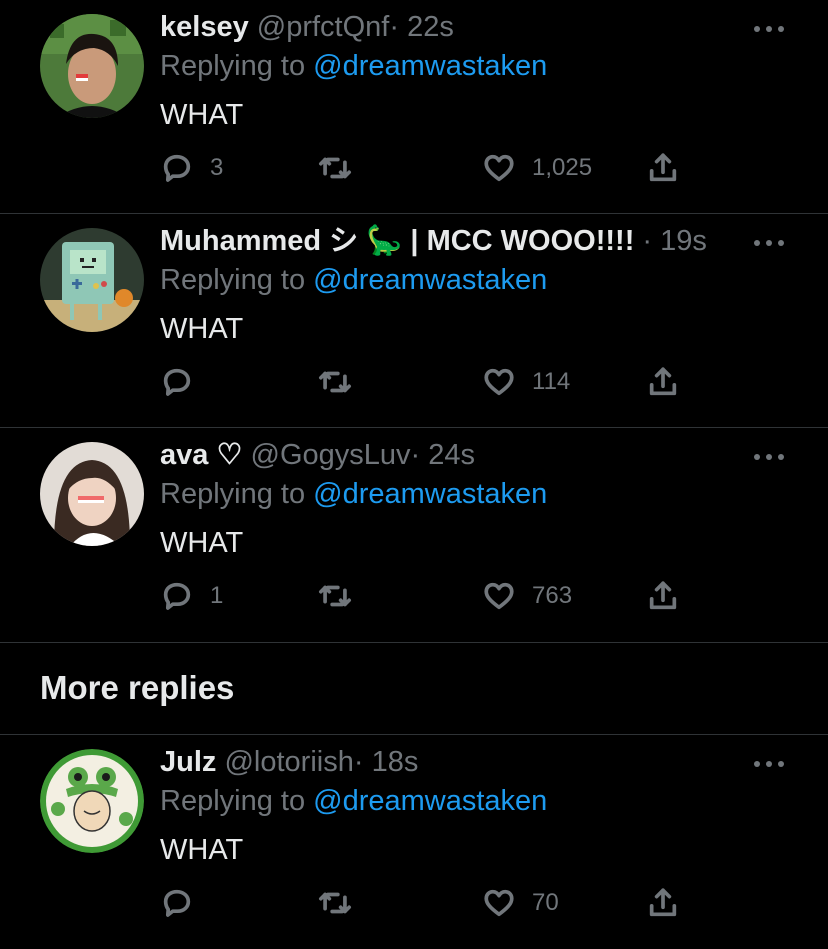 This screenshot has width=828, height=949. Describe the element at coordinates (683, 241) in the screenshot. I see `timestamp: 19s` at that location.